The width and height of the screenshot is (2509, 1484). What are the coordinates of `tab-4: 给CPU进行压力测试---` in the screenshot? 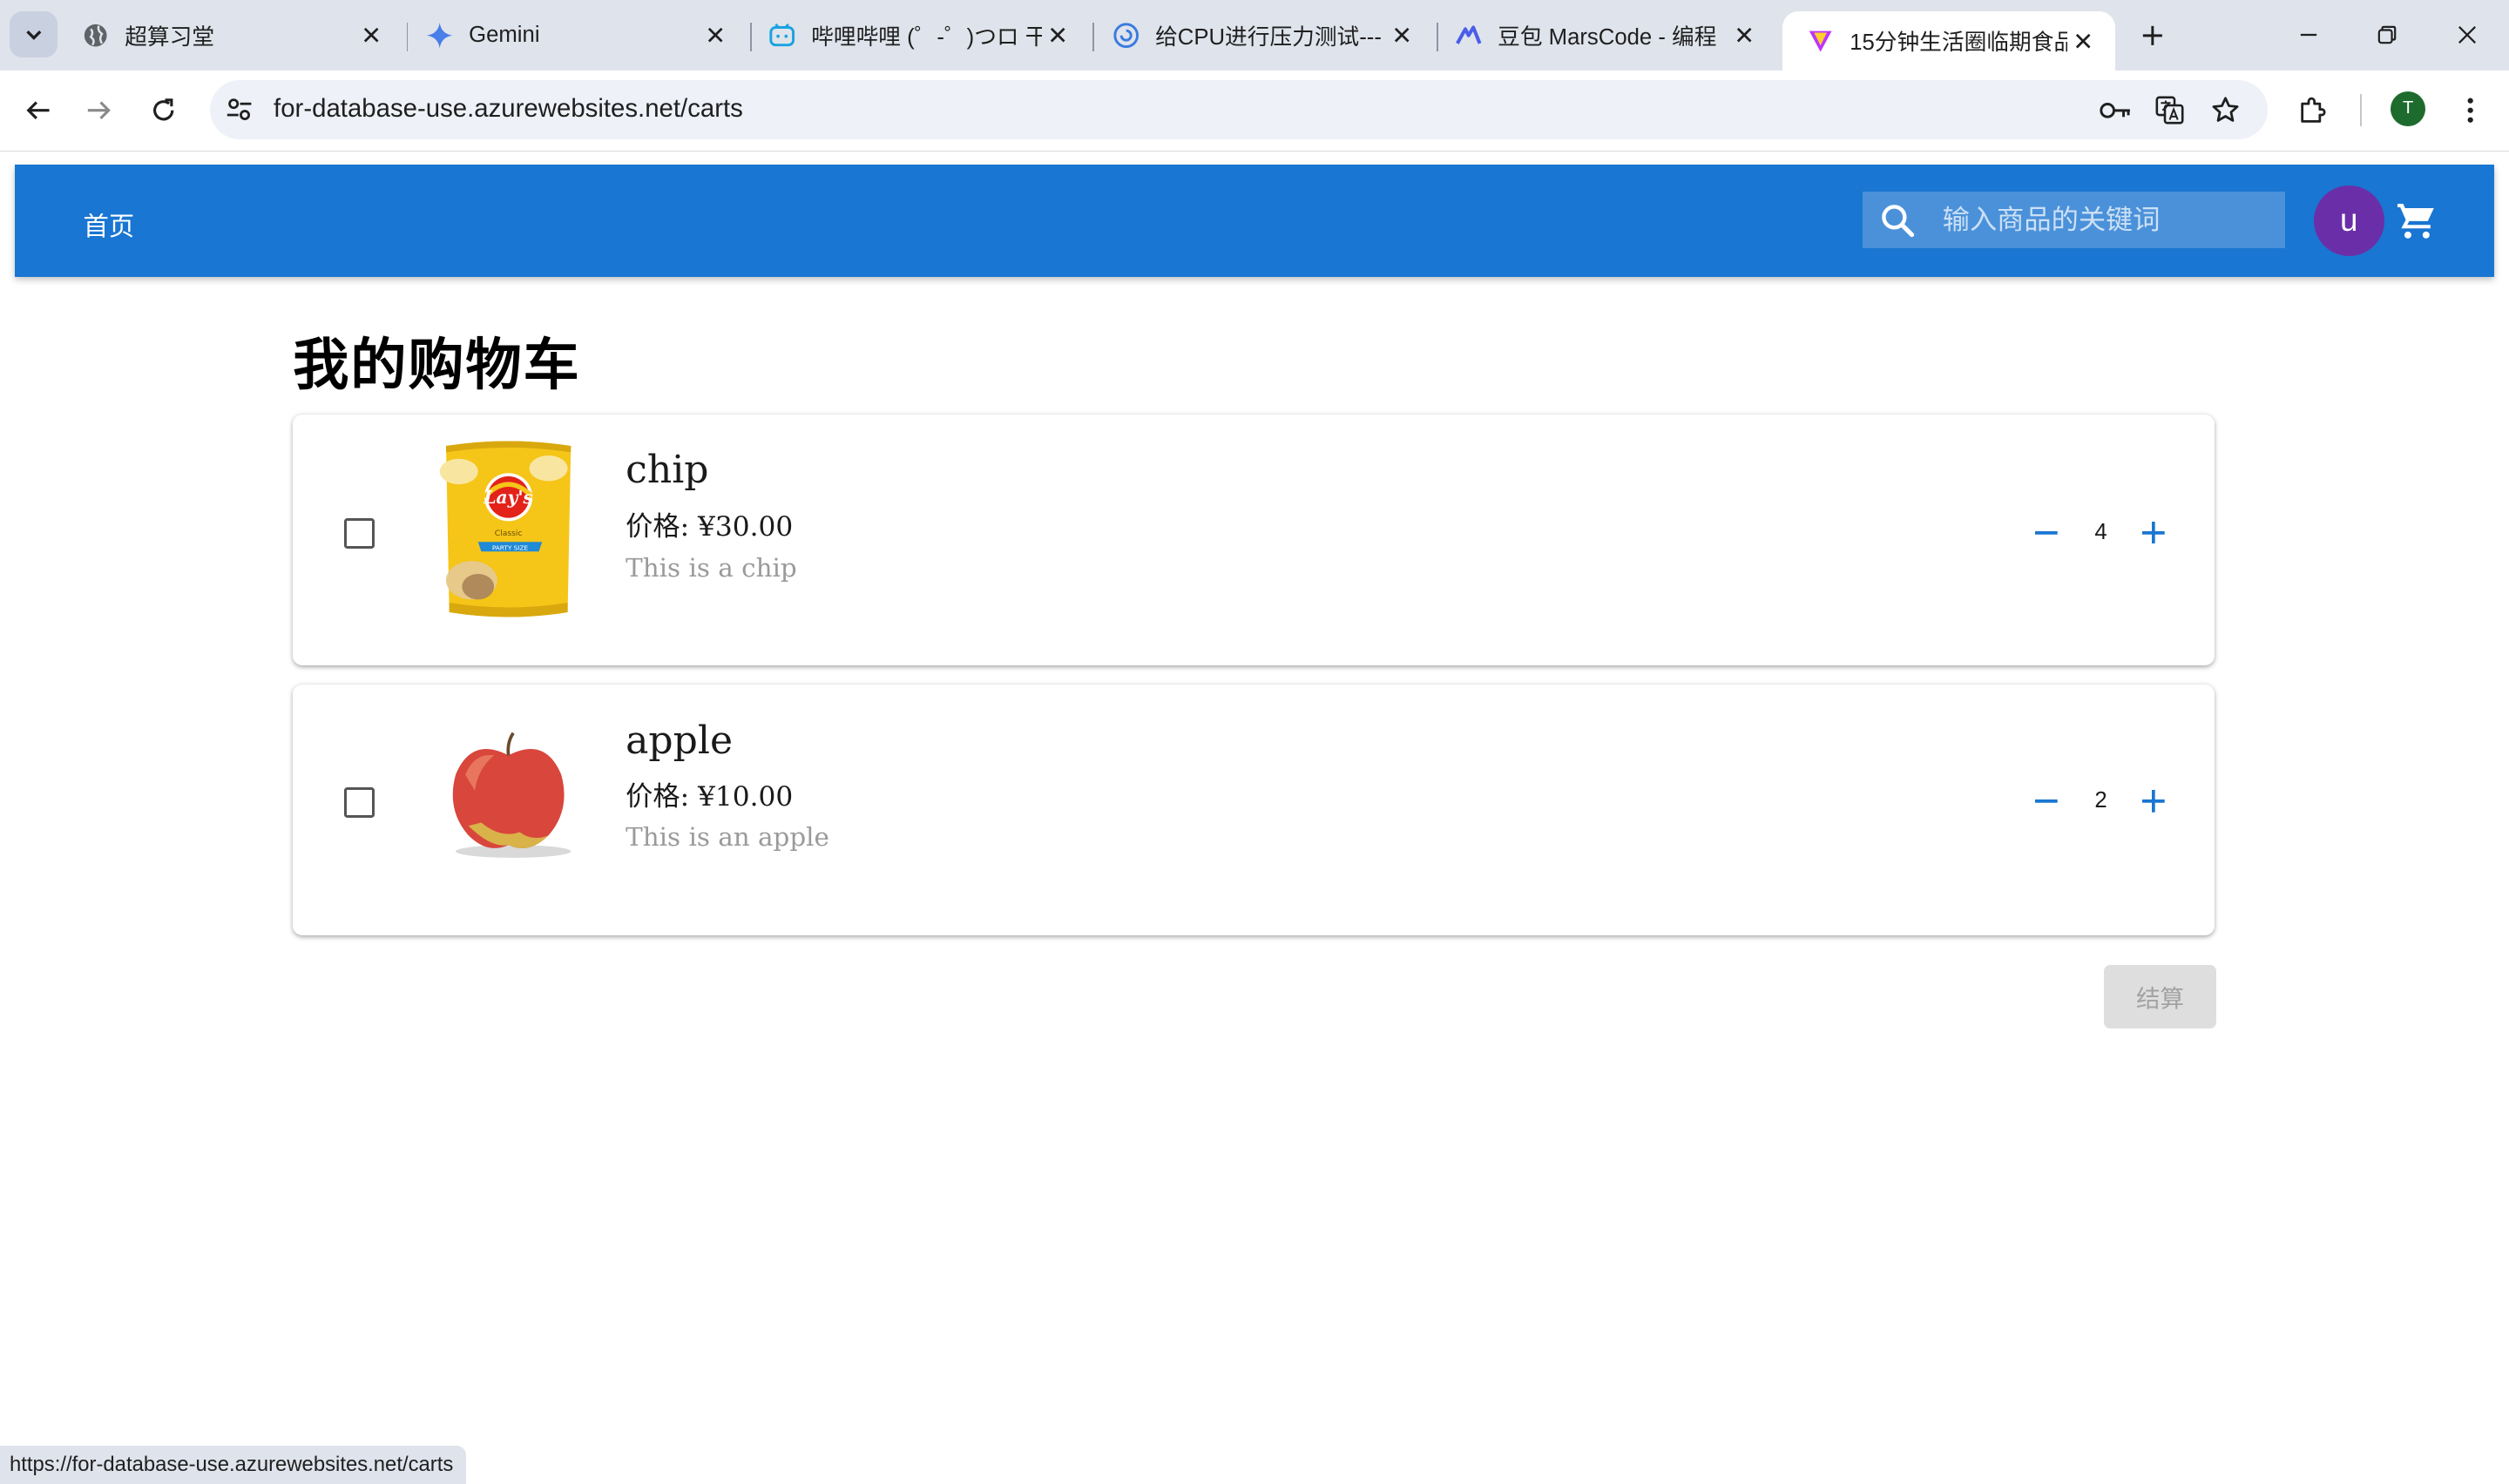 It's located at (1261, 35).